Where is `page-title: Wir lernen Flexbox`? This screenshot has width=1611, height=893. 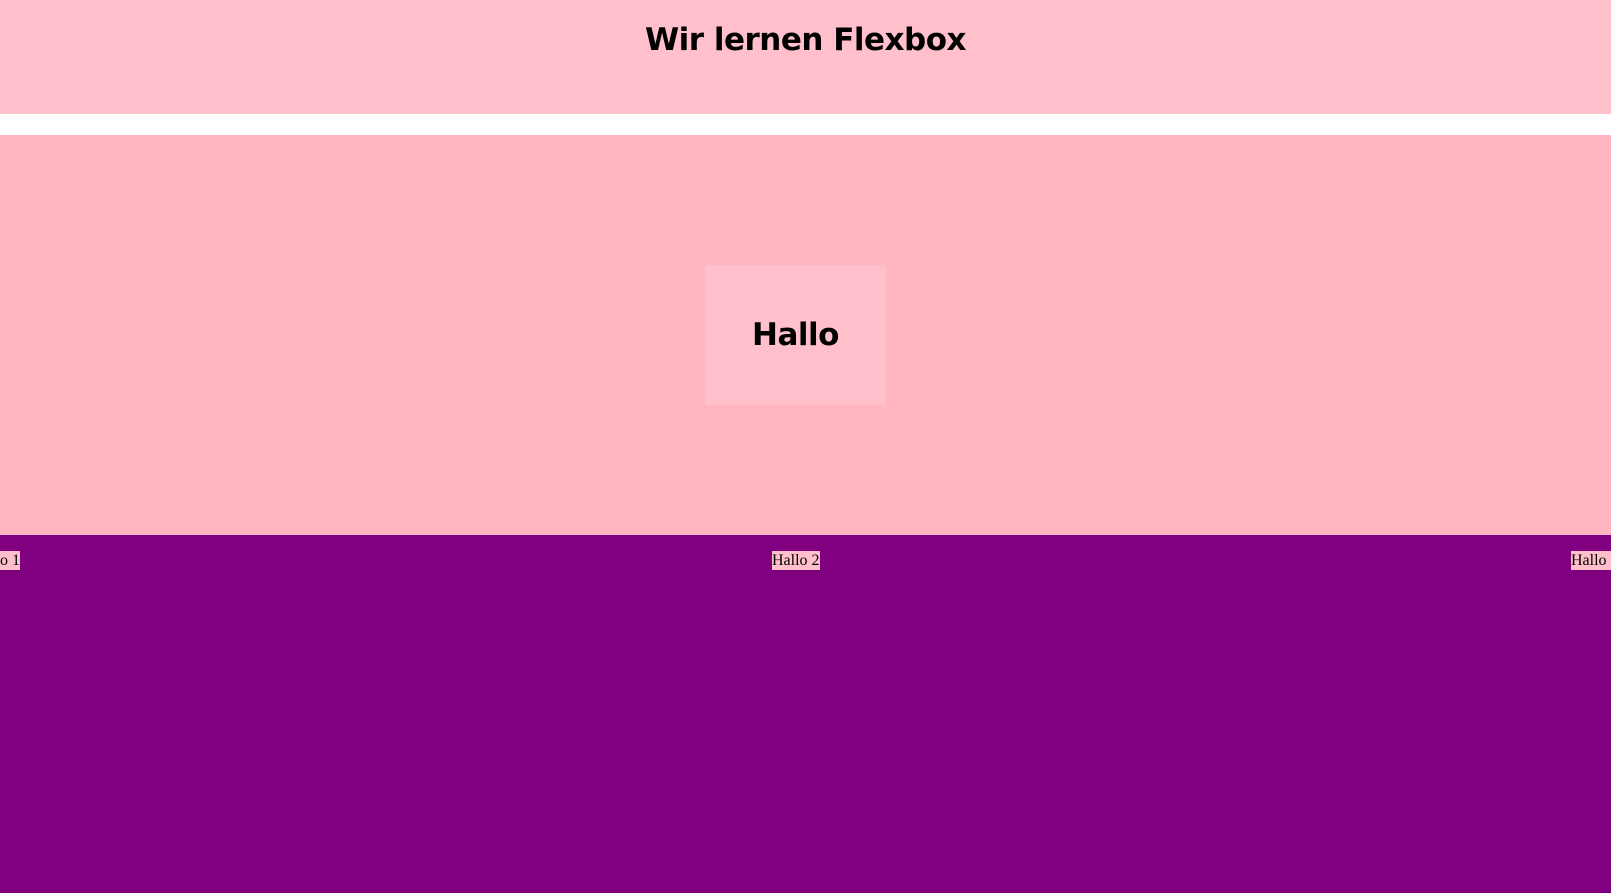 page-title: Wir lernen Flexbox is located at coordinates (805, 40).